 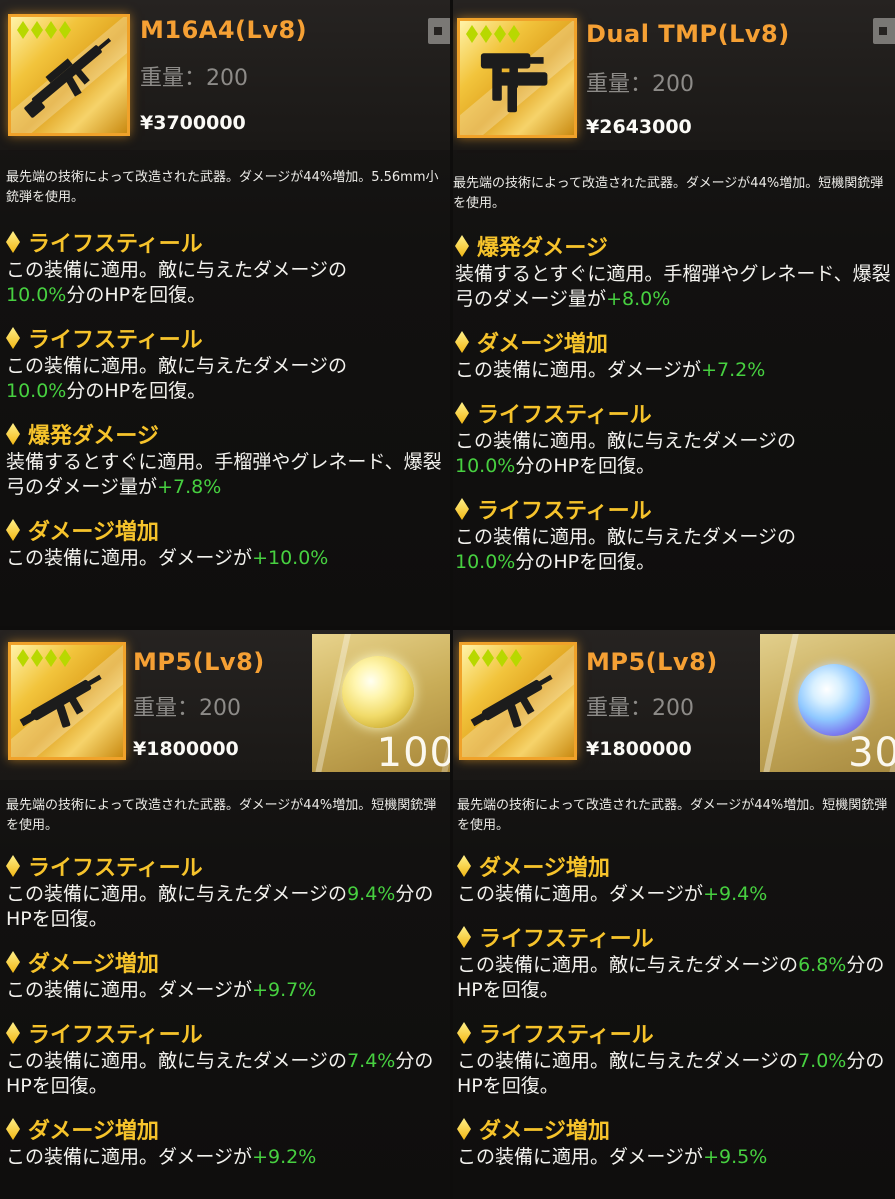 I want to click on skill-value: +9.2%, so click(x=284, y=1157).